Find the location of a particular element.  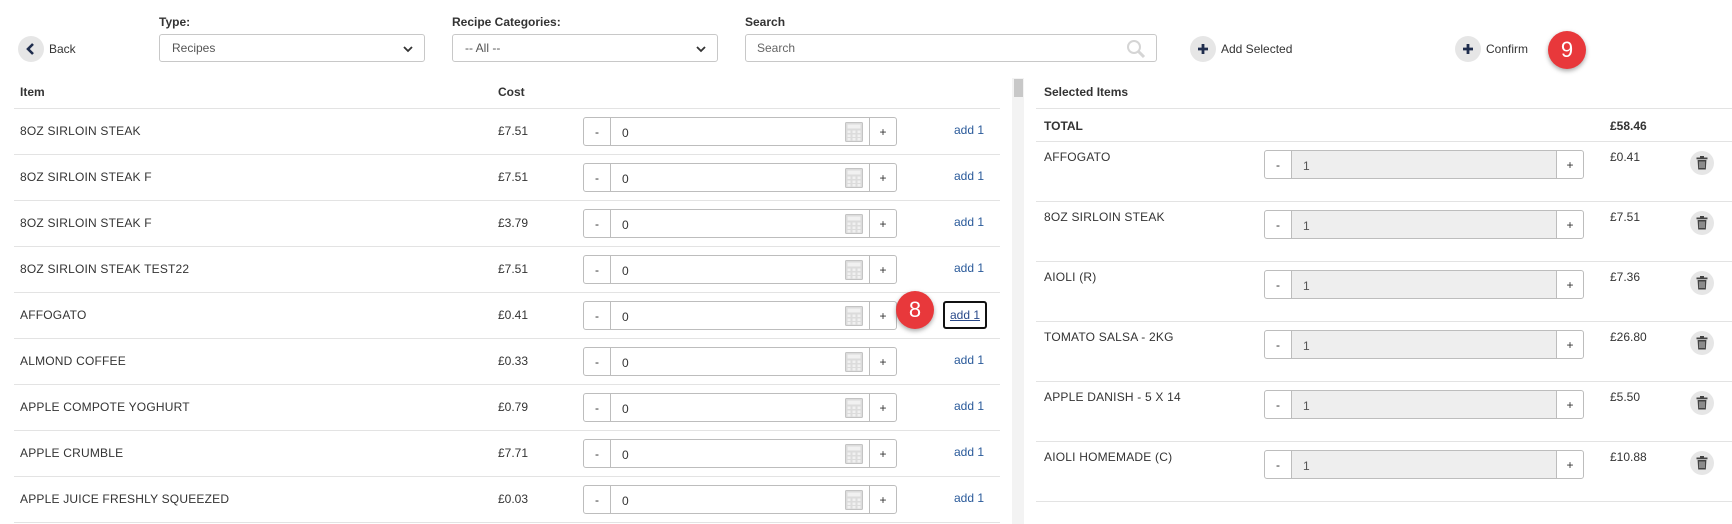

back-label: Back is located at coordinates (62, 49).